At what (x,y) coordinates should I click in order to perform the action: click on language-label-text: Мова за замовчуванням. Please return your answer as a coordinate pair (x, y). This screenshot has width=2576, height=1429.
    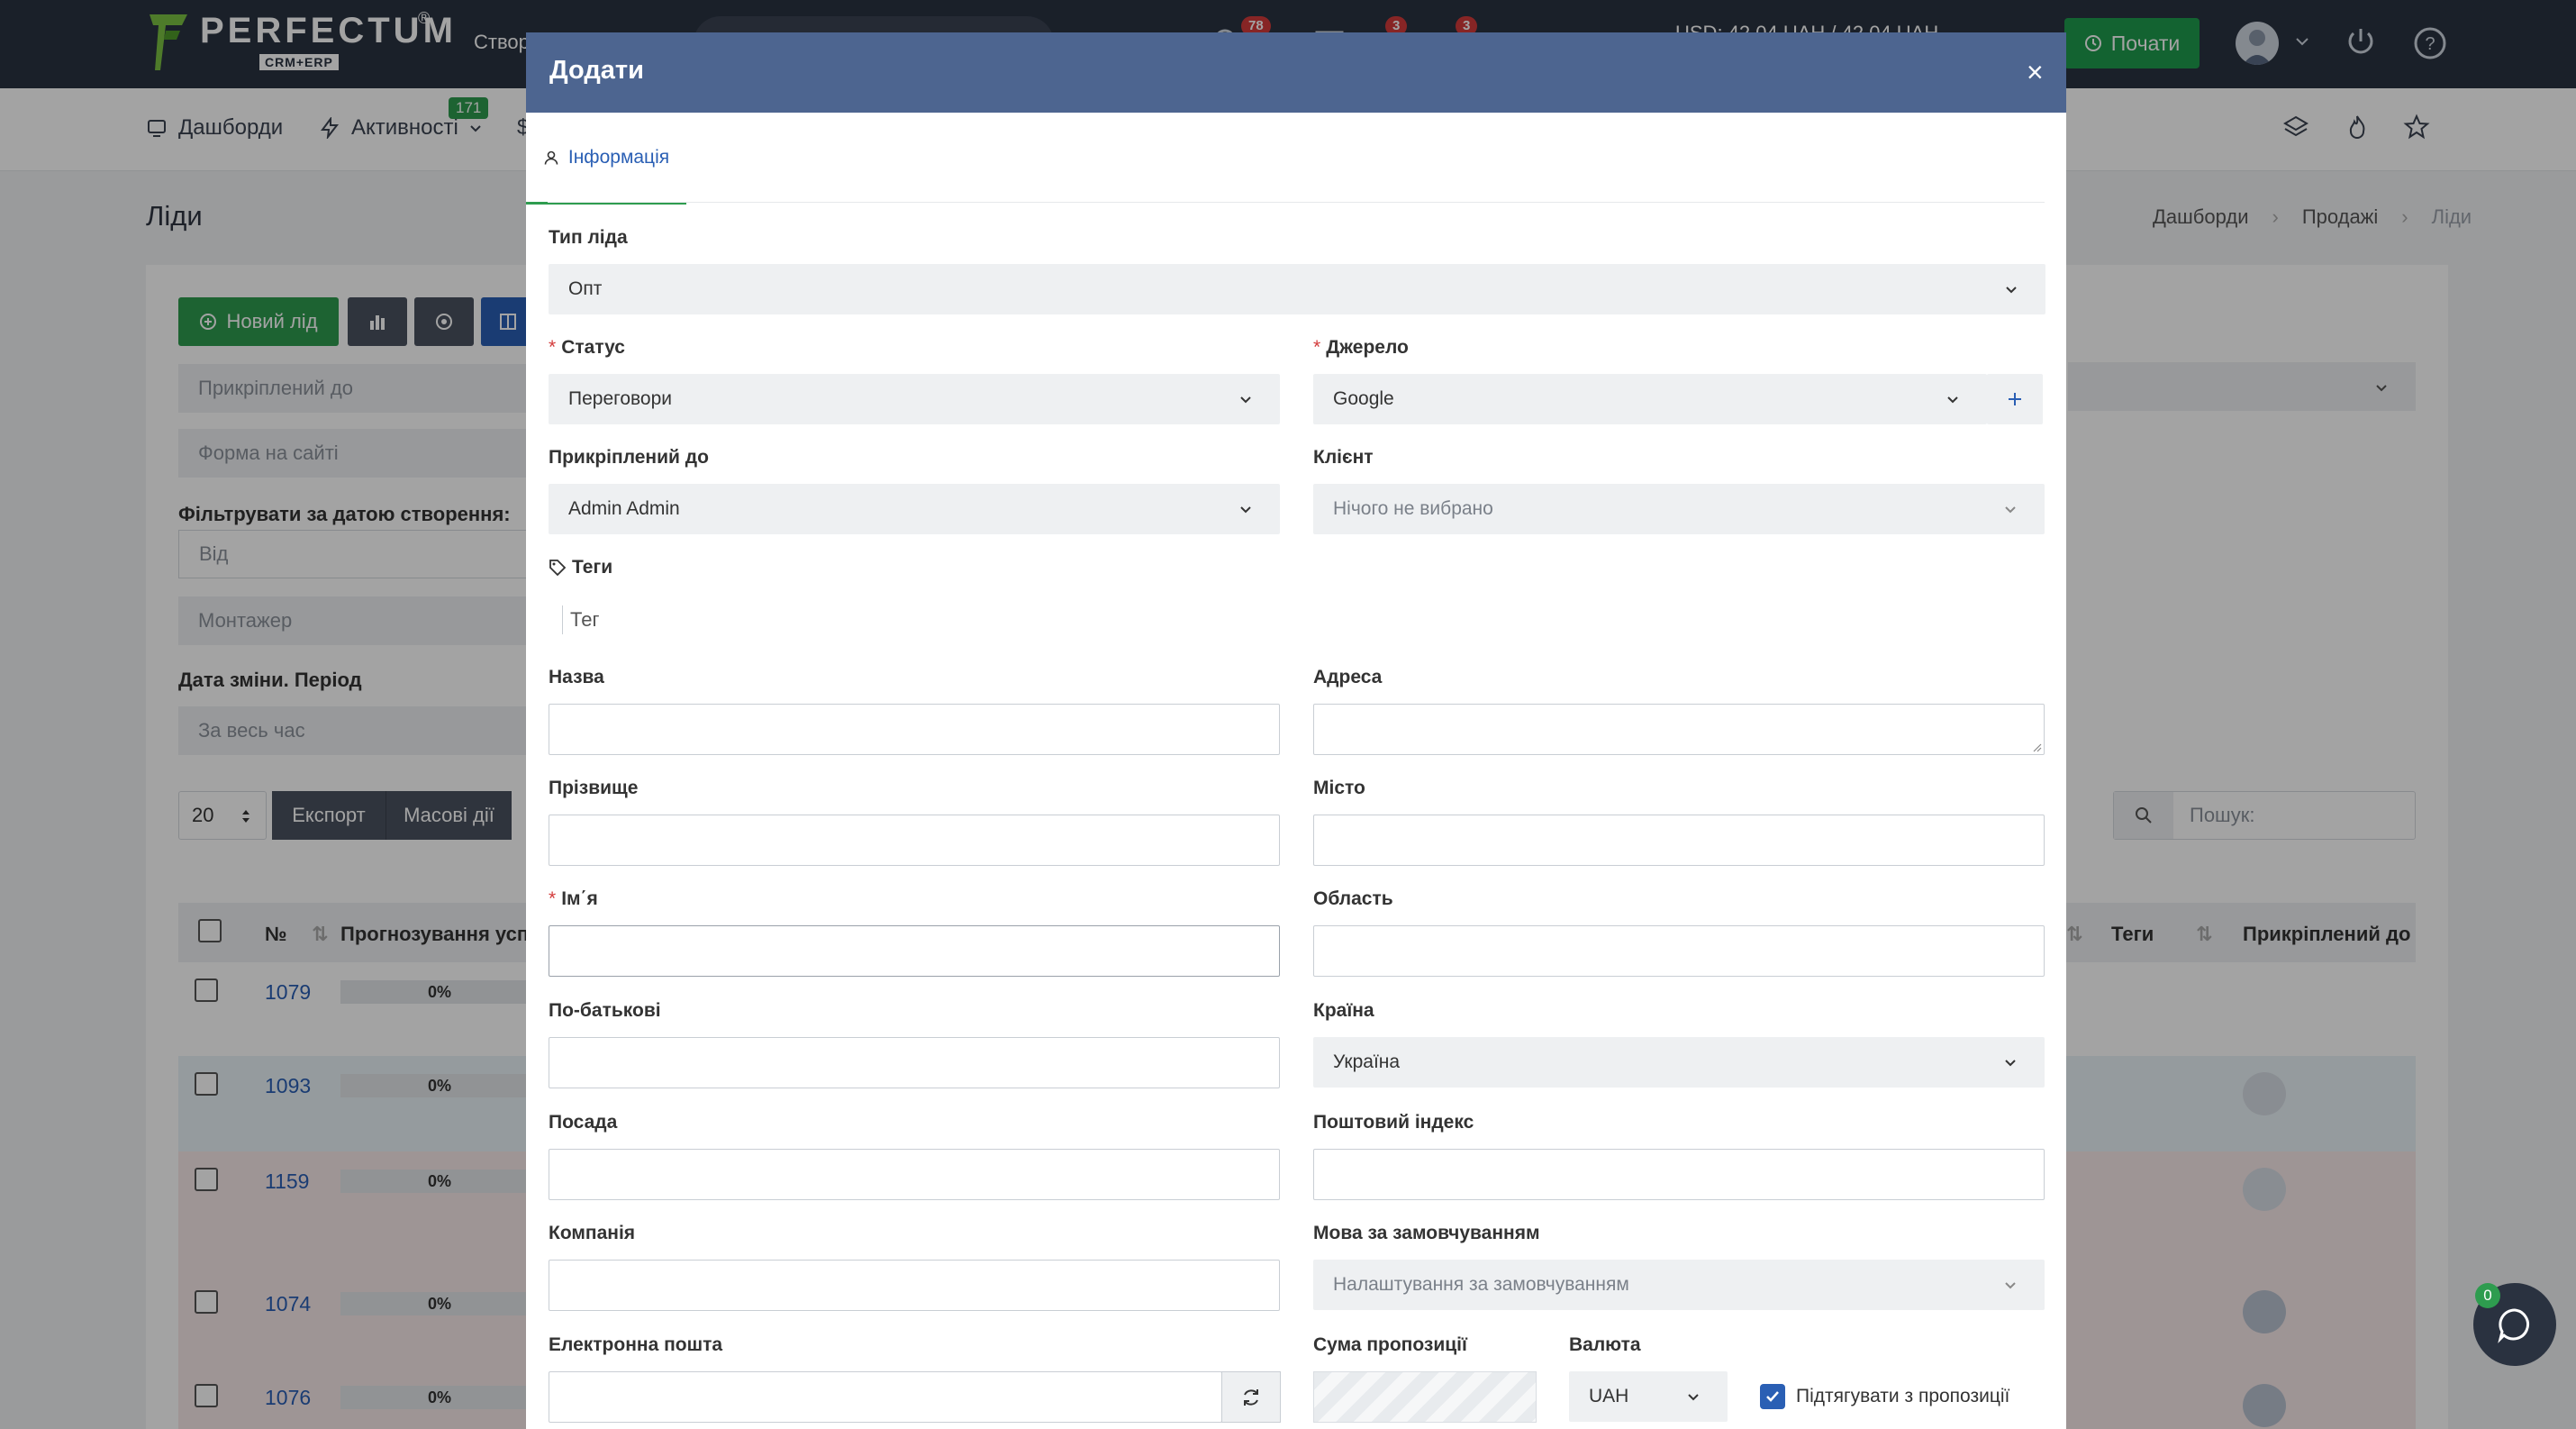
    Looking at the image, I should click on (1426, 1233).